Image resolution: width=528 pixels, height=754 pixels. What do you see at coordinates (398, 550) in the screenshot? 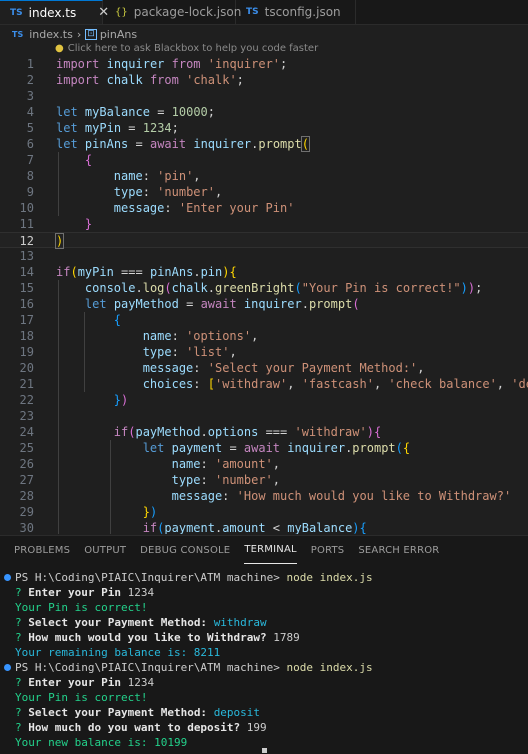
I see `tab-search-error: SEARCH ERROR` at bounding box center [398, 550].